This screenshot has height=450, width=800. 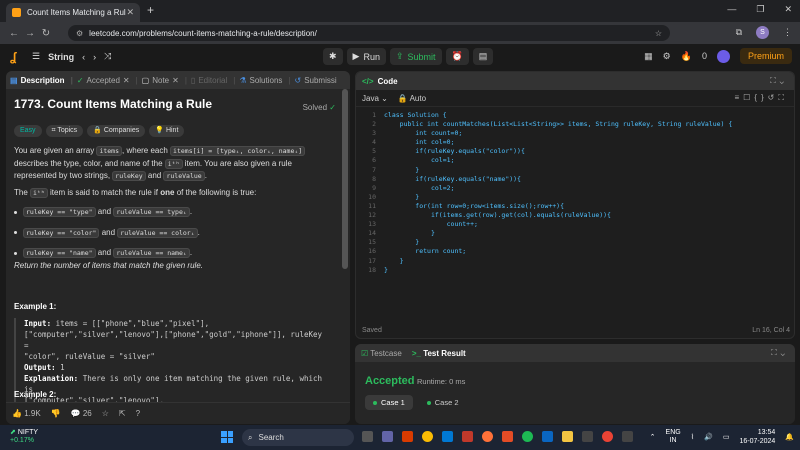 What do you see at coordinates (439, 353) in the screenshot?
I see `tab-test-result: >_ Test Result` at bounding box center [439, 353].